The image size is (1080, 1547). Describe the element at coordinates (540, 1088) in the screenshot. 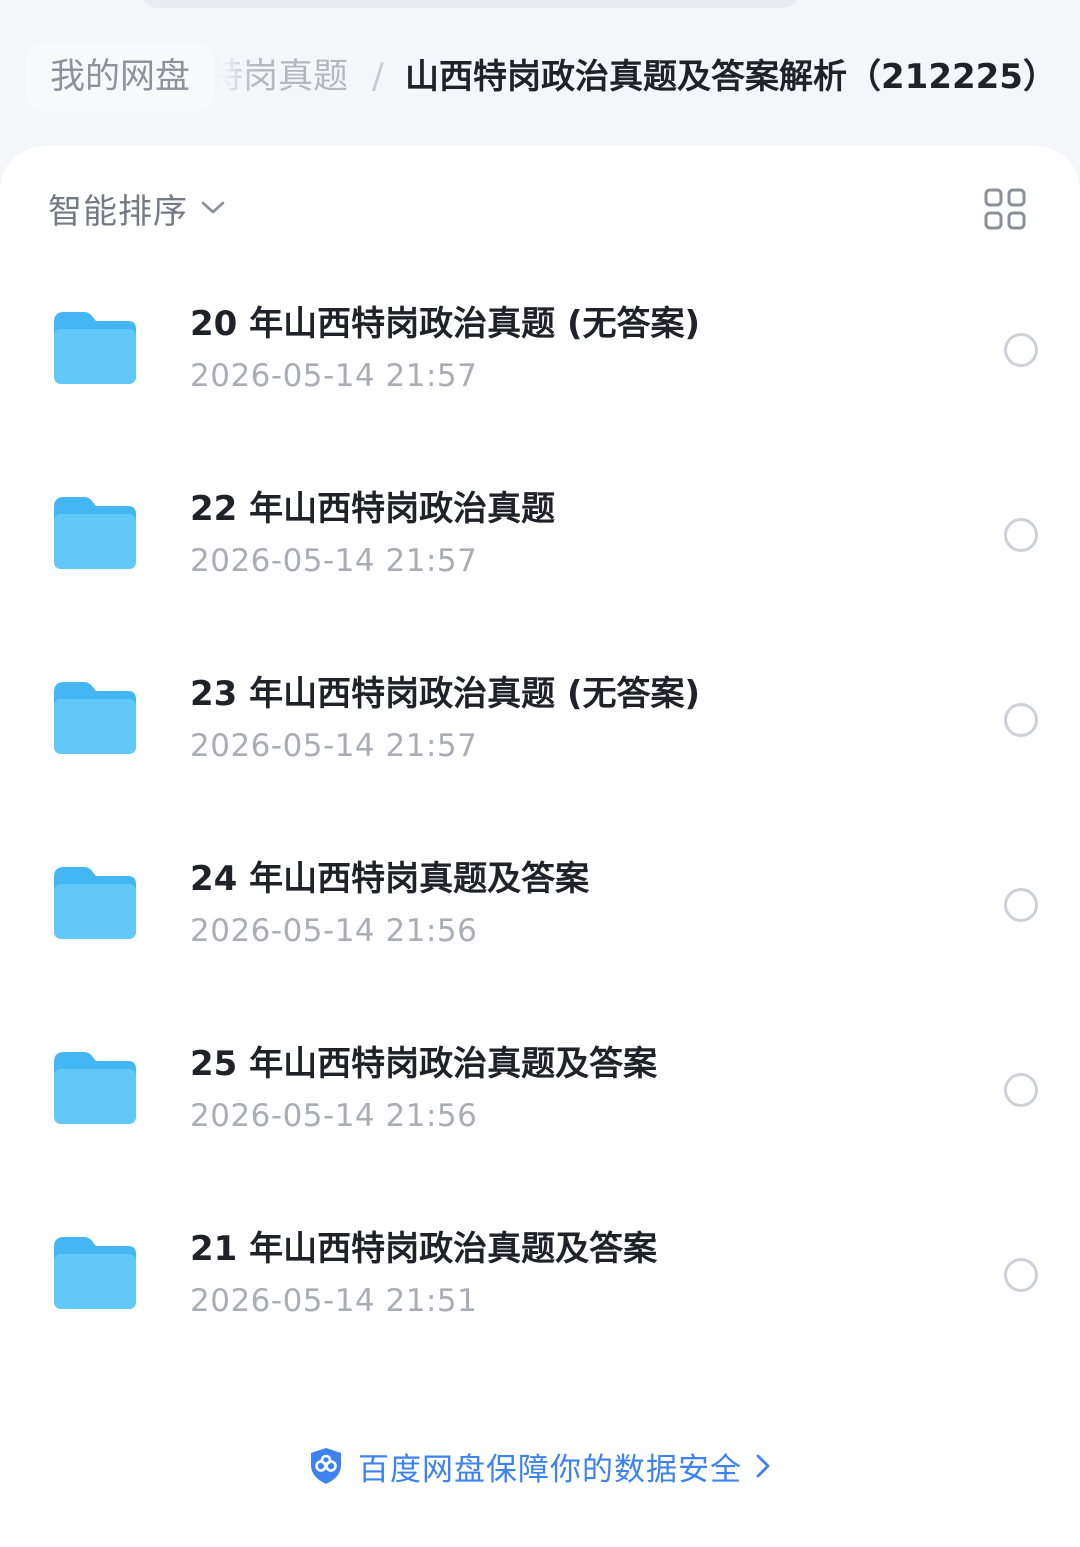

I see `file-row: 25 年山西特岗政治真题及答案 2026-05-14 21:56` at that location.